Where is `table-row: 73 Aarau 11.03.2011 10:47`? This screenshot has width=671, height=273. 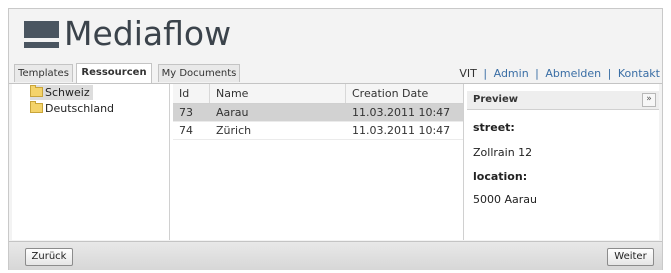
table-row: 73 Aarau 11.03.2011 10:47 is located at coordinates (318, 113).